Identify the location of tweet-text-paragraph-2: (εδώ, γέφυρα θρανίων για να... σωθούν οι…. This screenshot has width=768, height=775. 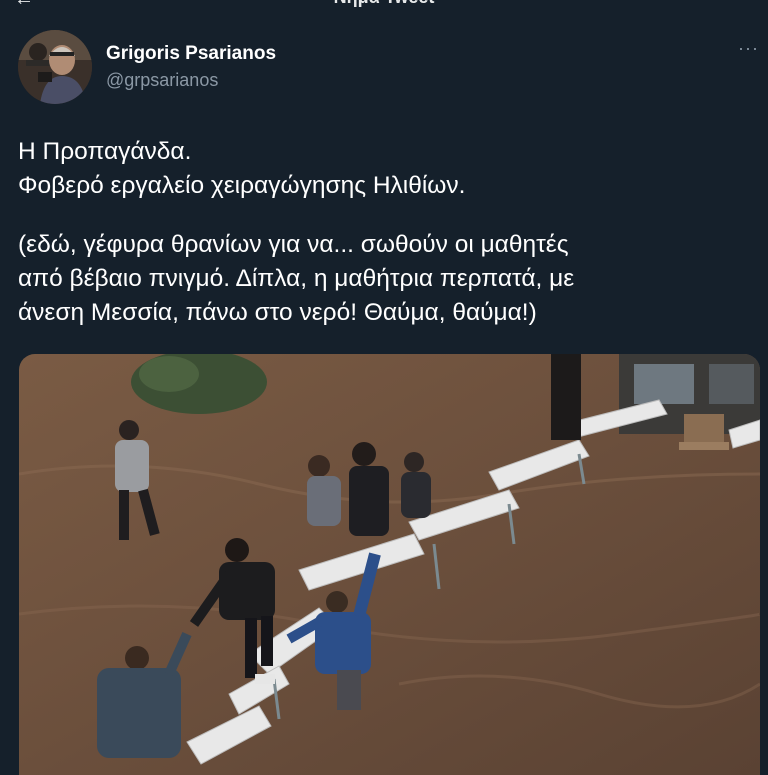
(385, 279).